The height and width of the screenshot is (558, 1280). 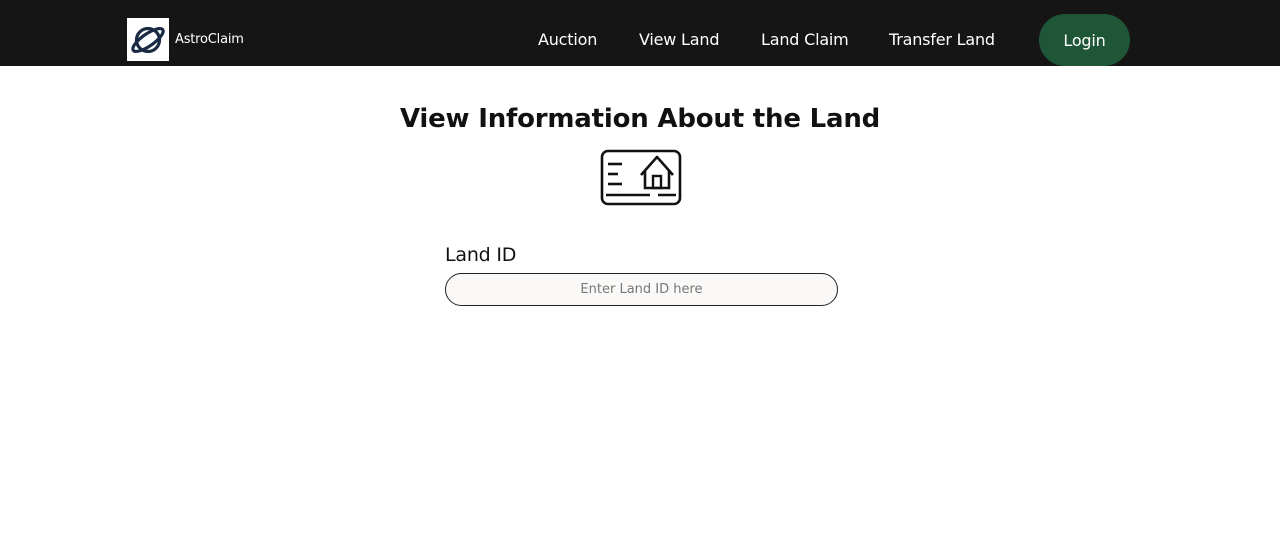 What do you see at coordinates (481, 255) in the screenshot?
I see `land-id-label: Land ID` at bounding box center [481, 255].